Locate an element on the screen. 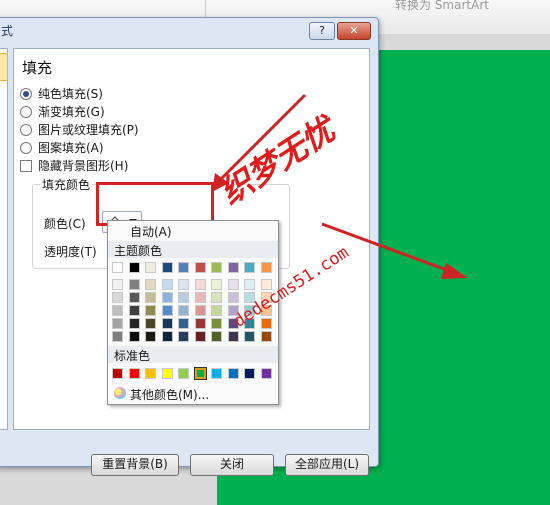  arrow-head-upper is located at coordinates (220, 182).